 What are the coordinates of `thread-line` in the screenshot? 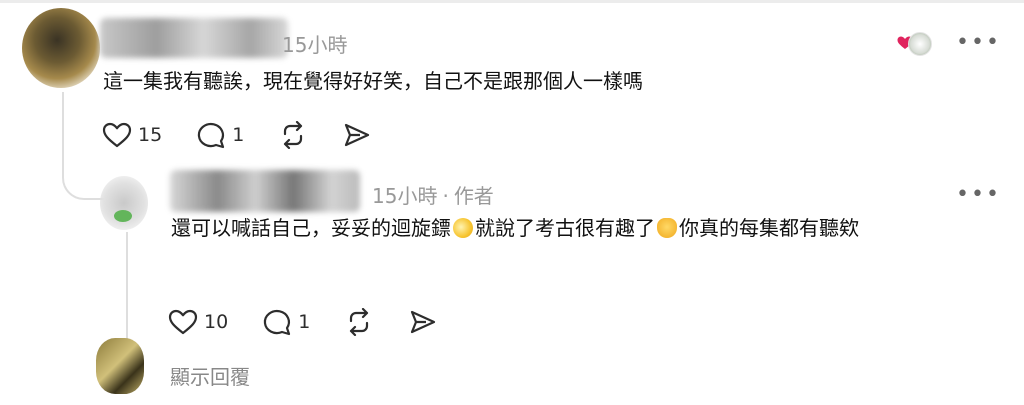 It's located at (127, 287).